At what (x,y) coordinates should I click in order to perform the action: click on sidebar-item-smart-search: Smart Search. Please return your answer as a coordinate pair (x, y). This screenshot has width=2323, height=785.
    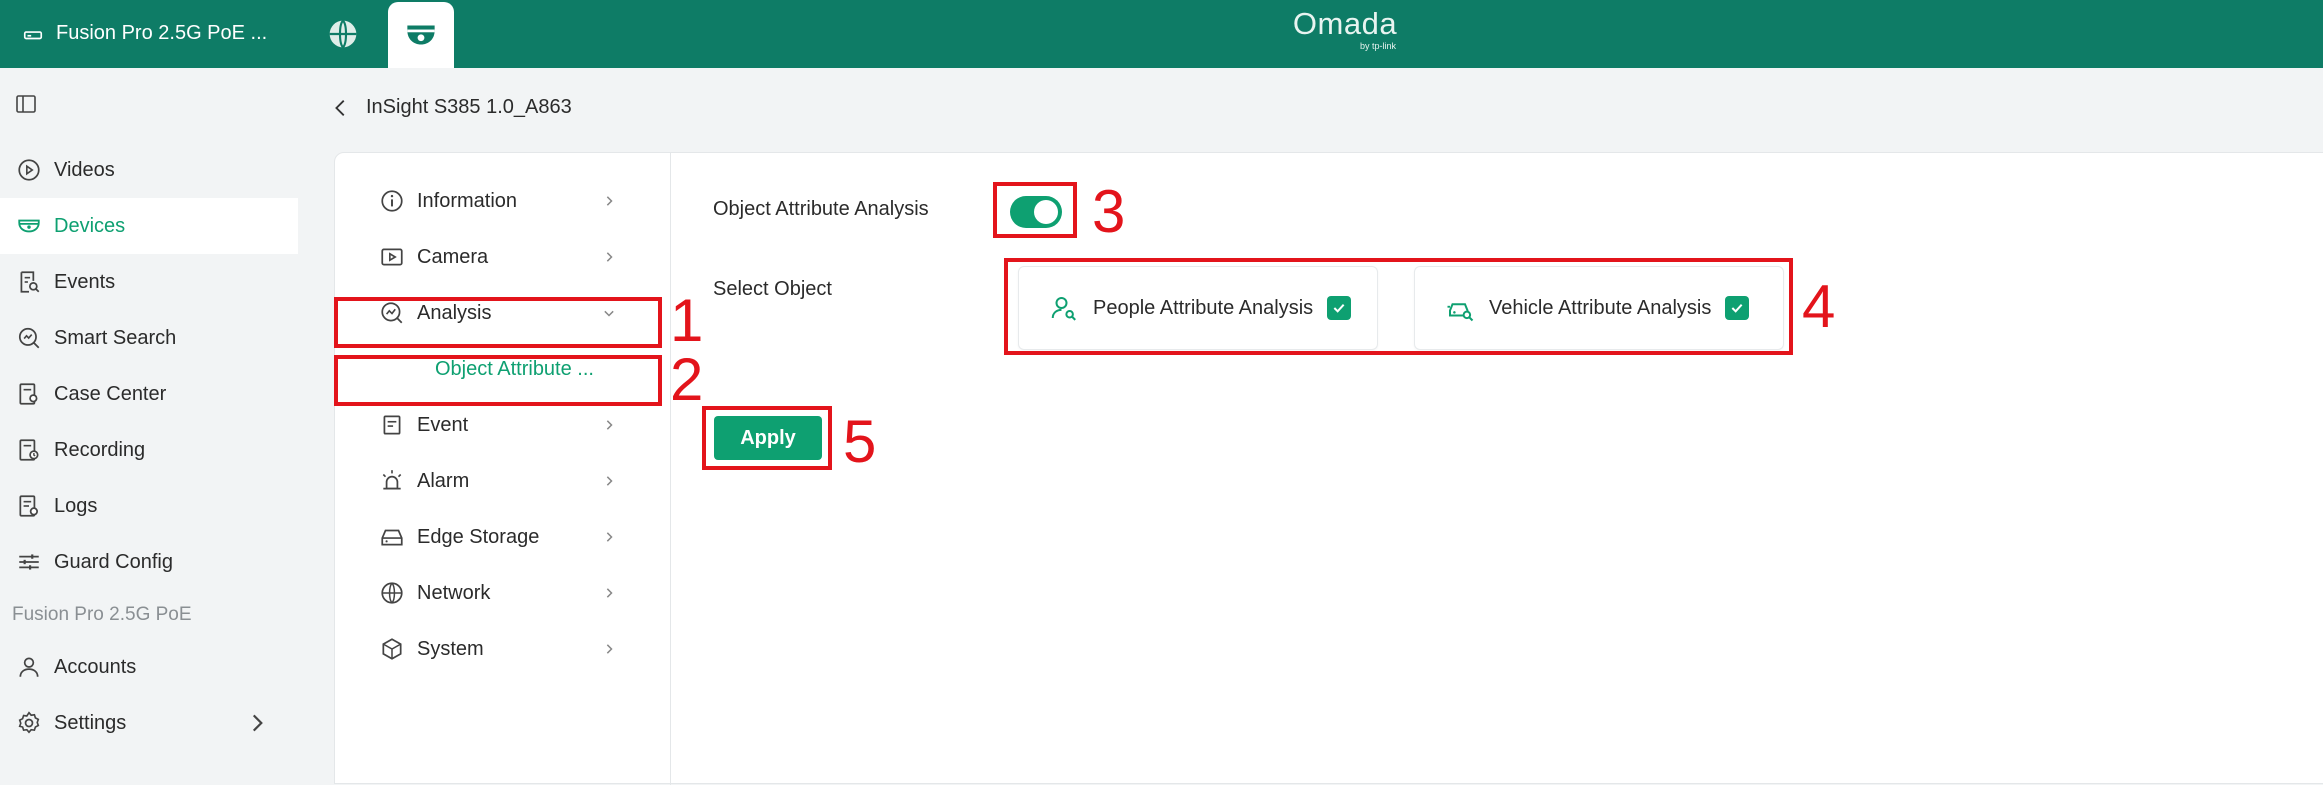
    Looking at the image, I should click on (149, 338).